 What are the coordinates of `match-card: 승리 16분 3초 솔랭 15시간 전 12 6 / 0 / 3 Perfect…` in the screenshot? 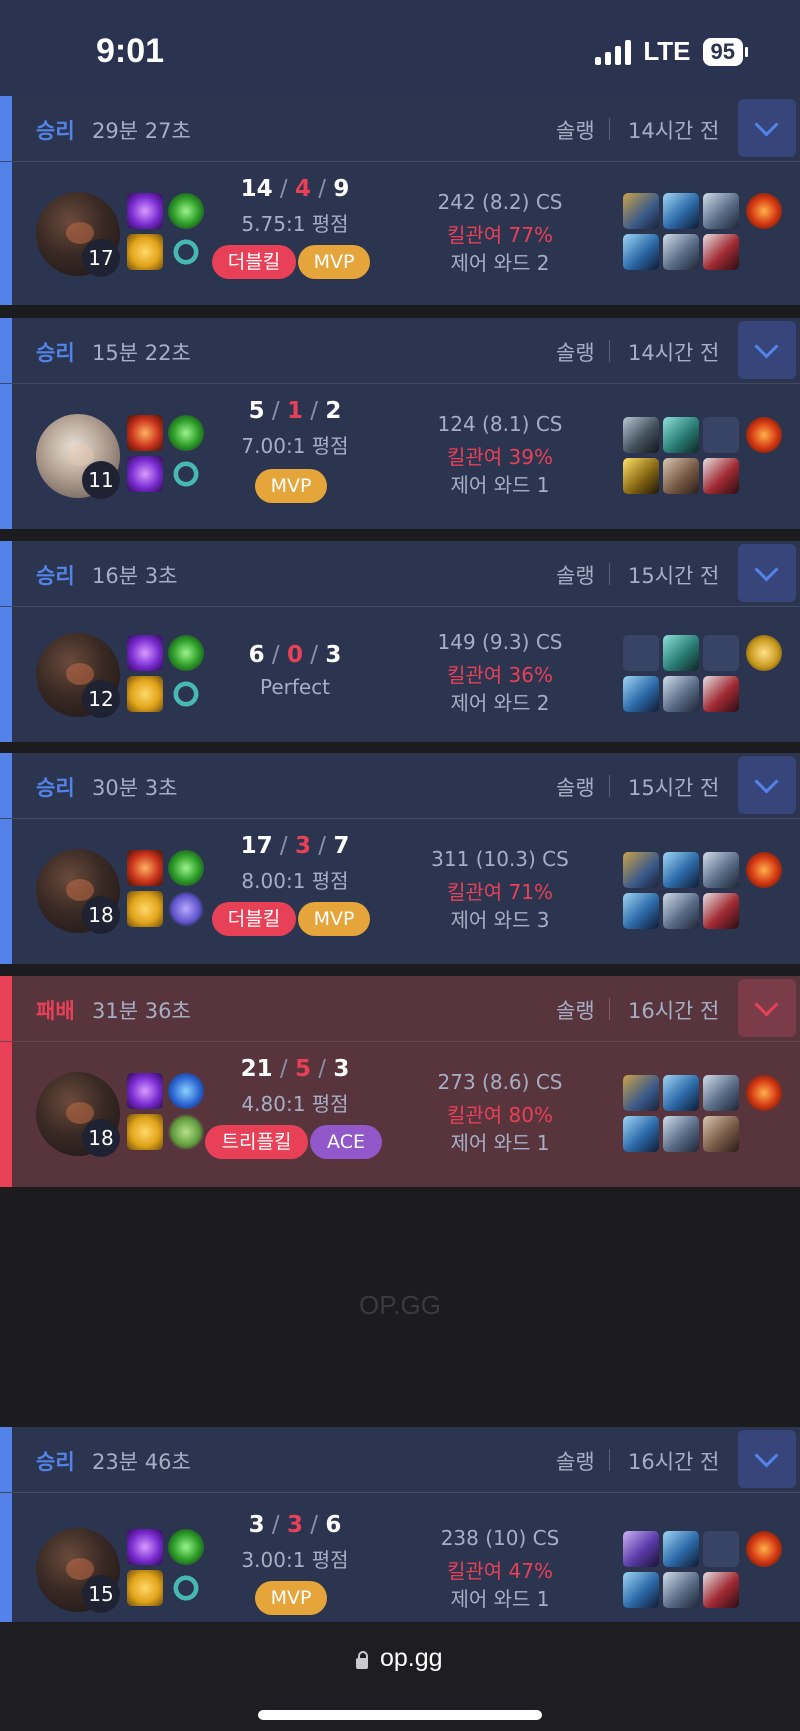 It's located at (400, 641).